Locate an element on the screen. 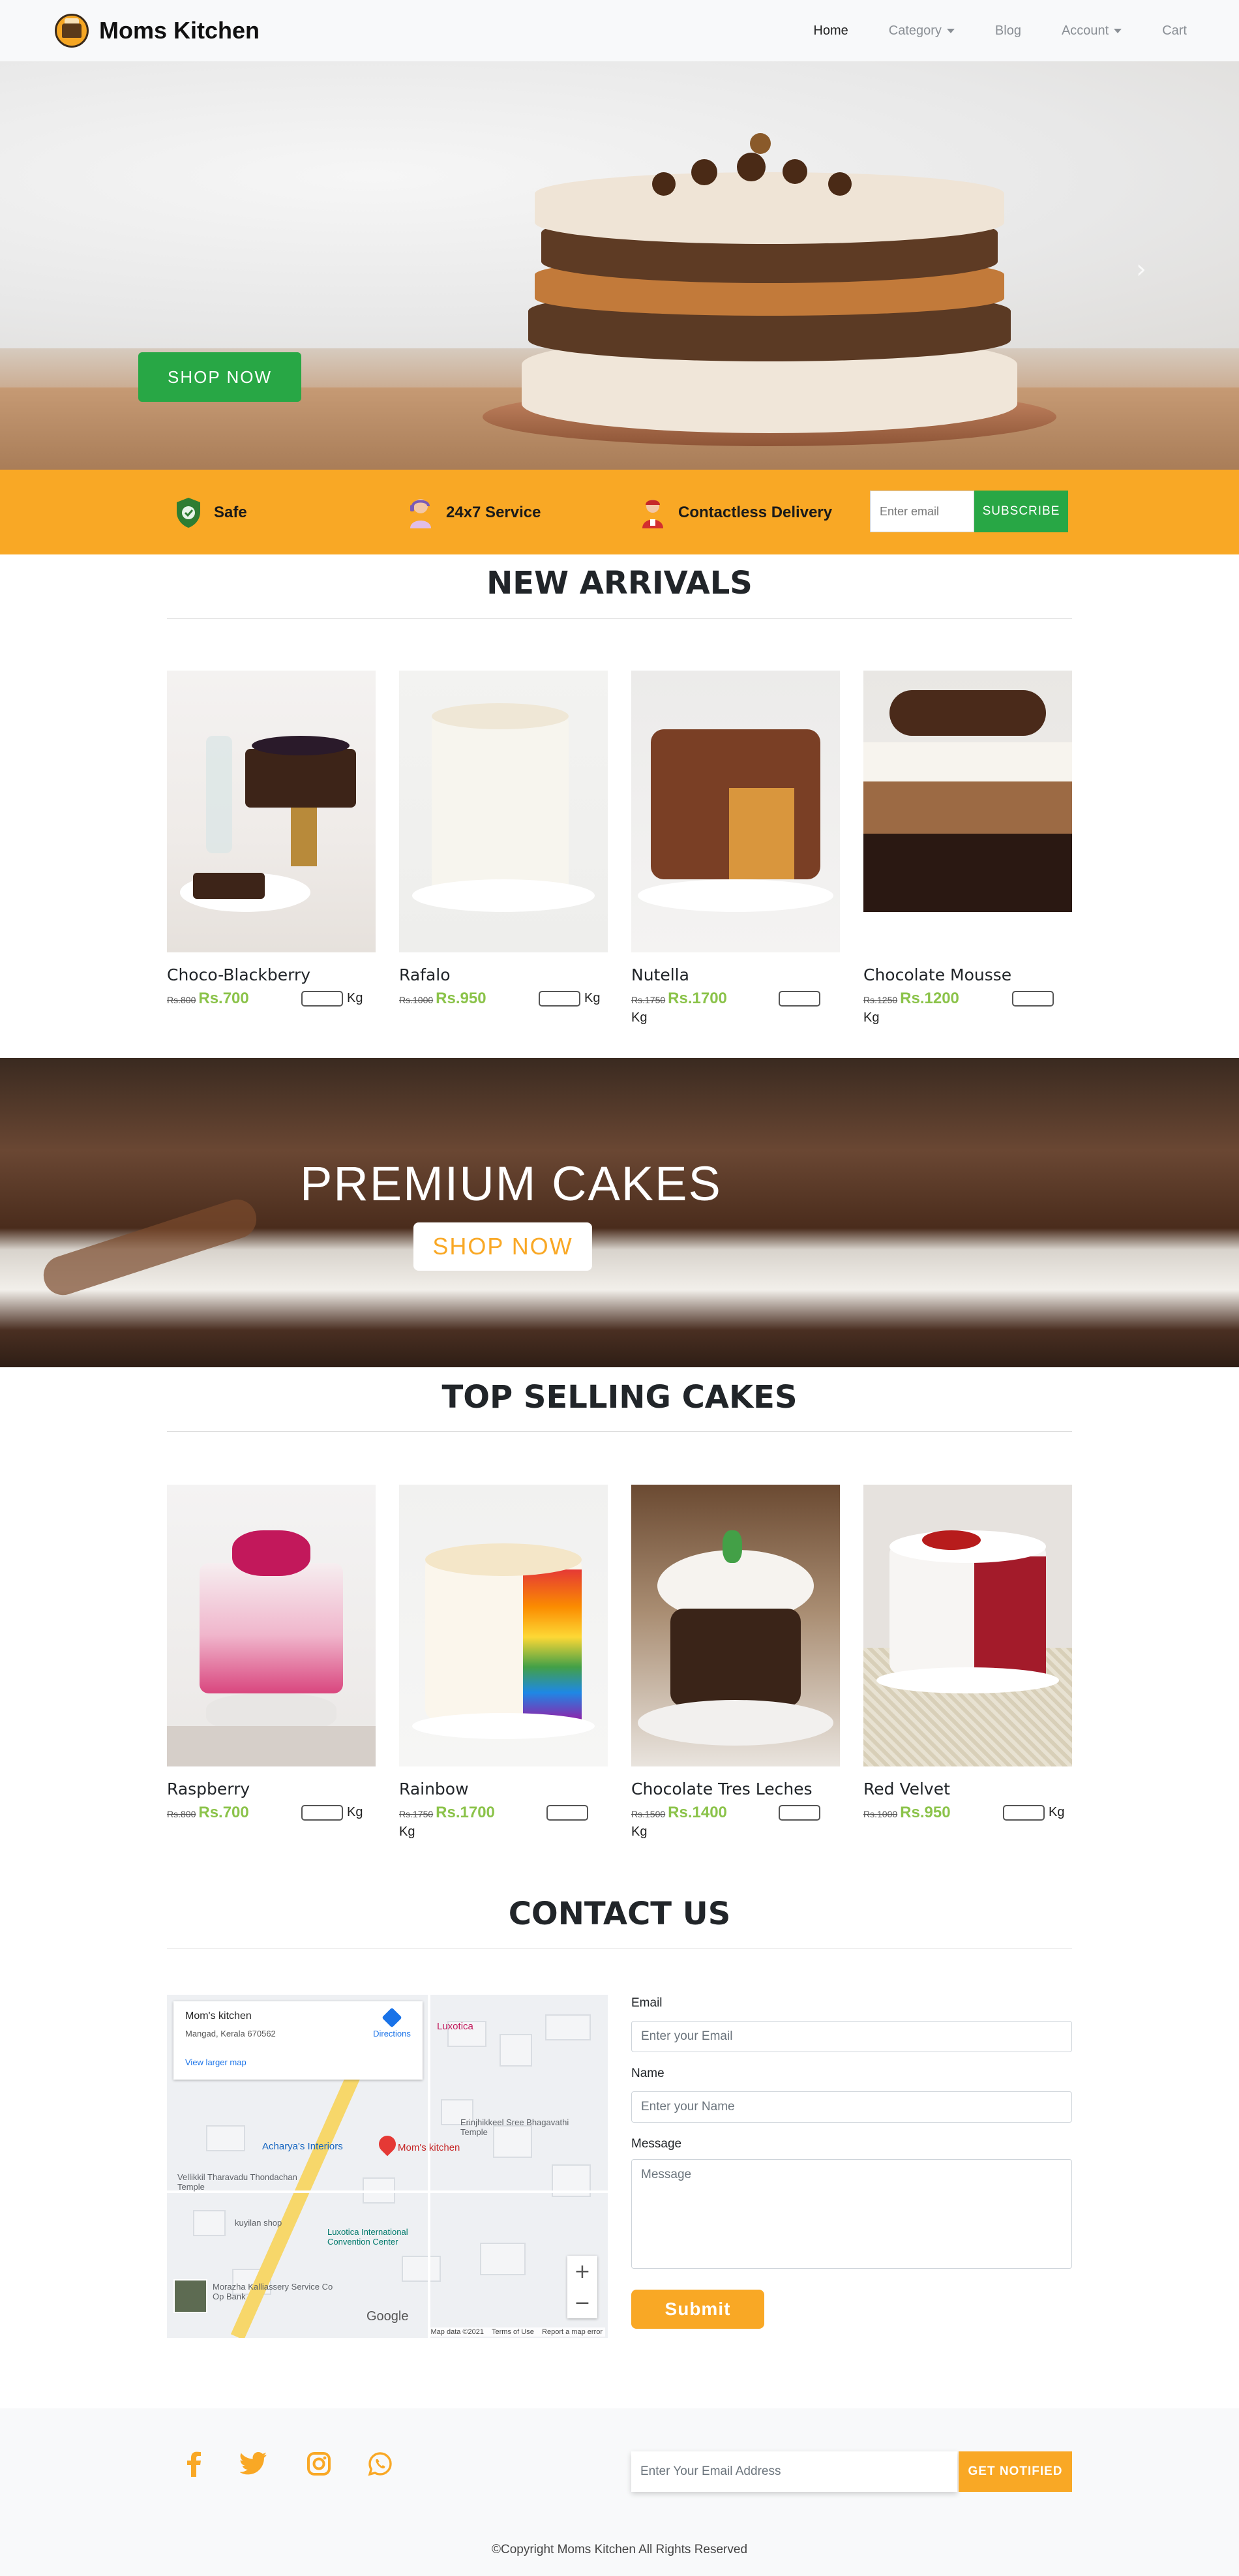 The width and height of the screenshot is (1239, 2576). name-field: Enter your Name is located at coordinates (851, 2107).